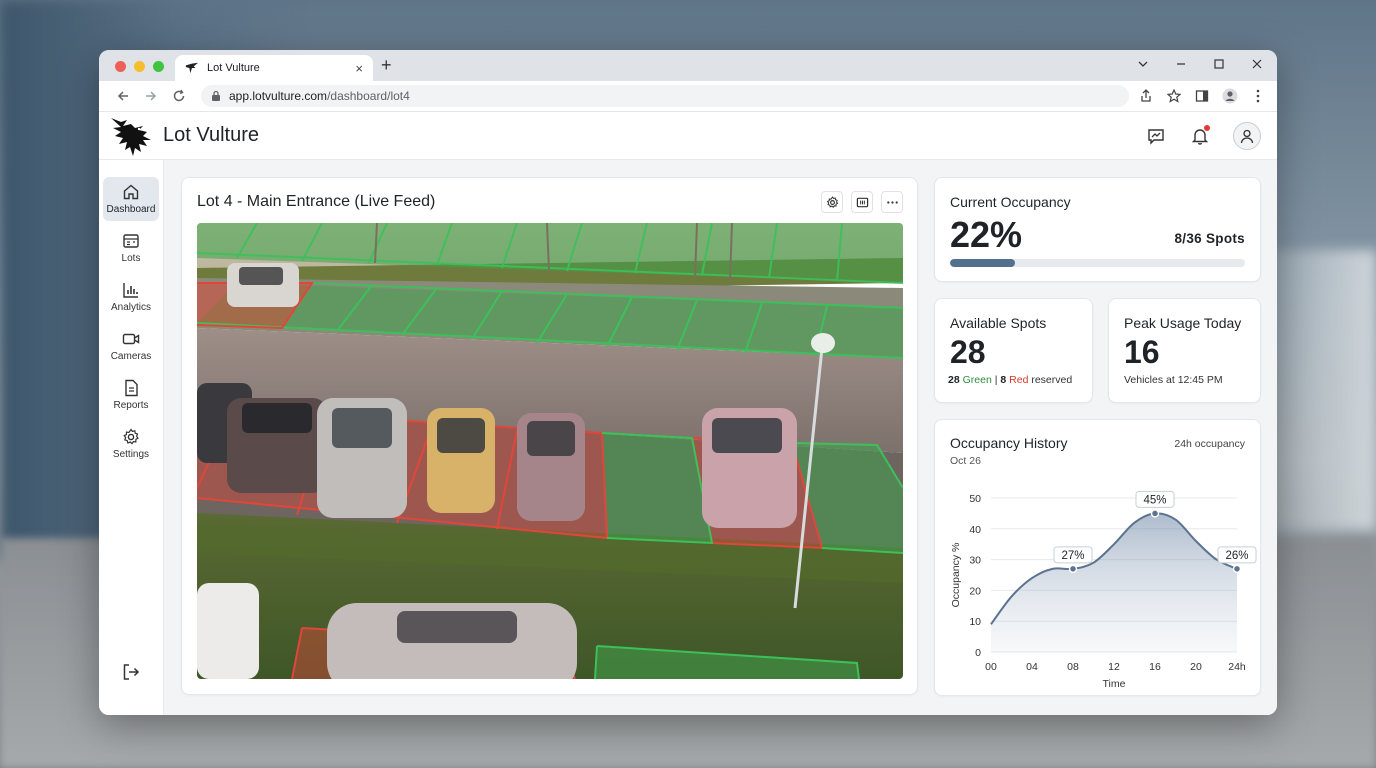 Image resolution: width=1376 pixels, height=768 pixels. I want to click on sidebar-item-analytics: Analytics, so click(131, 297).